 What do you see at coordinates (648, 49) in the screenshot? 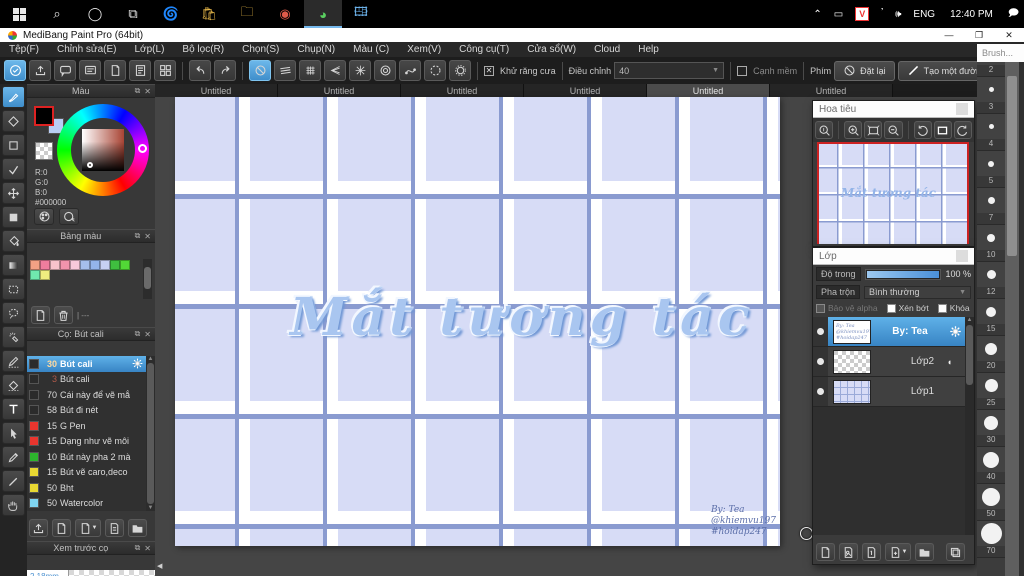
I see `menu-item-11: Help` at bounding box center [648, 49].